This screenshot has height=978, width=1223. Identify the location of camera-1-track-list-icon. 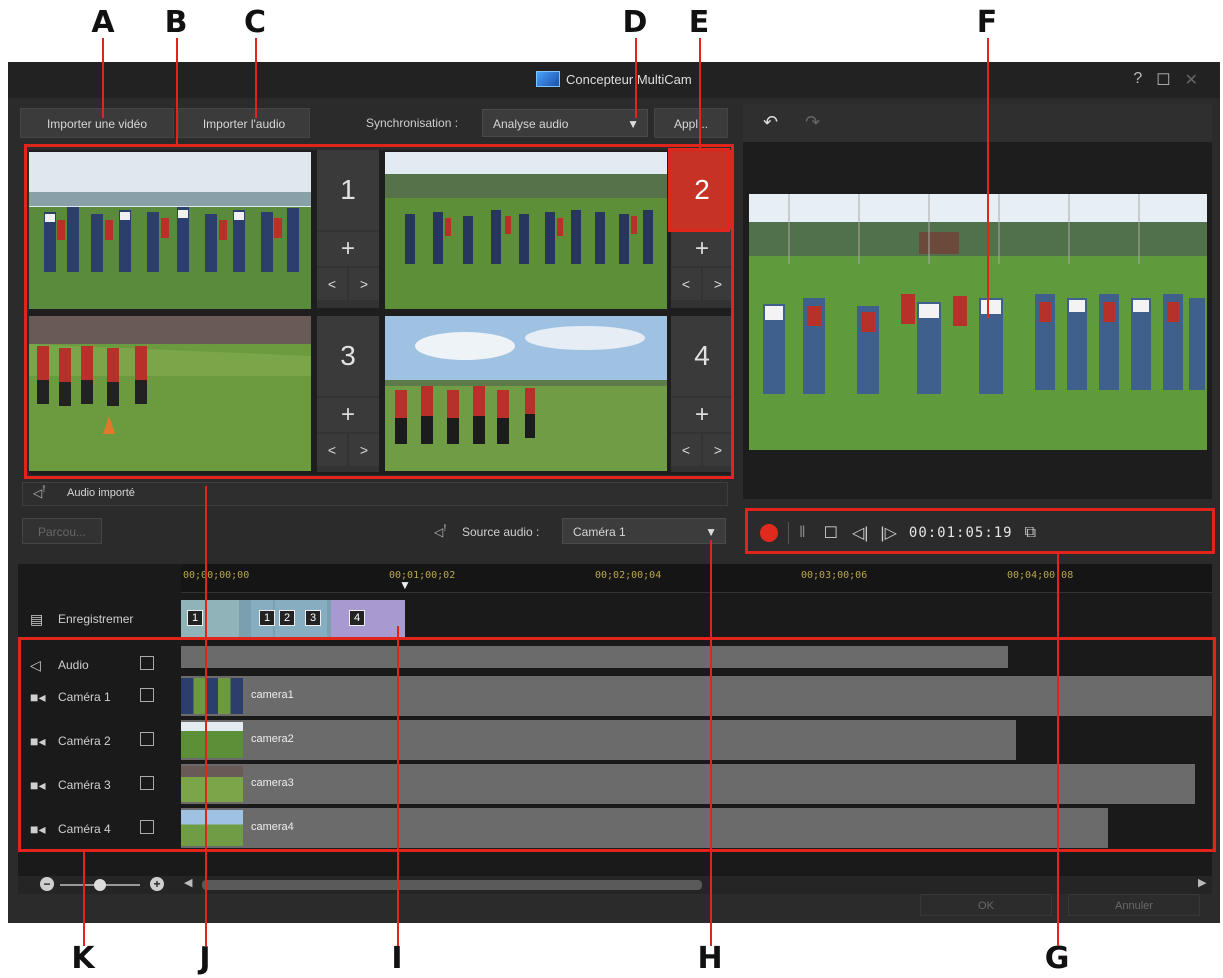
(147, 695).